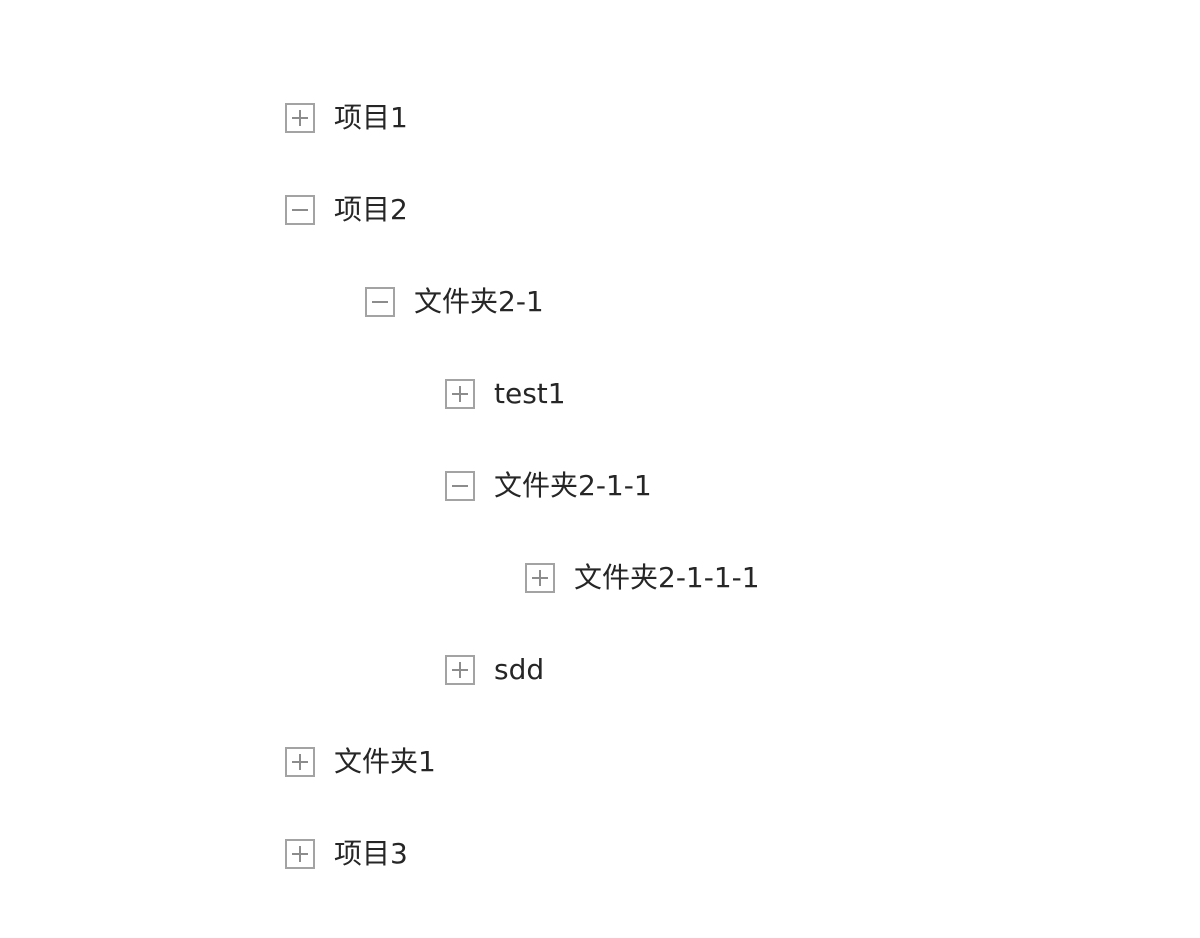 This screenshot has width=1200, height=938. Describe the element at coordinates (573, 486) in the screenshot. I see `tree-node-label: 文件夹2-1-1` at that location.